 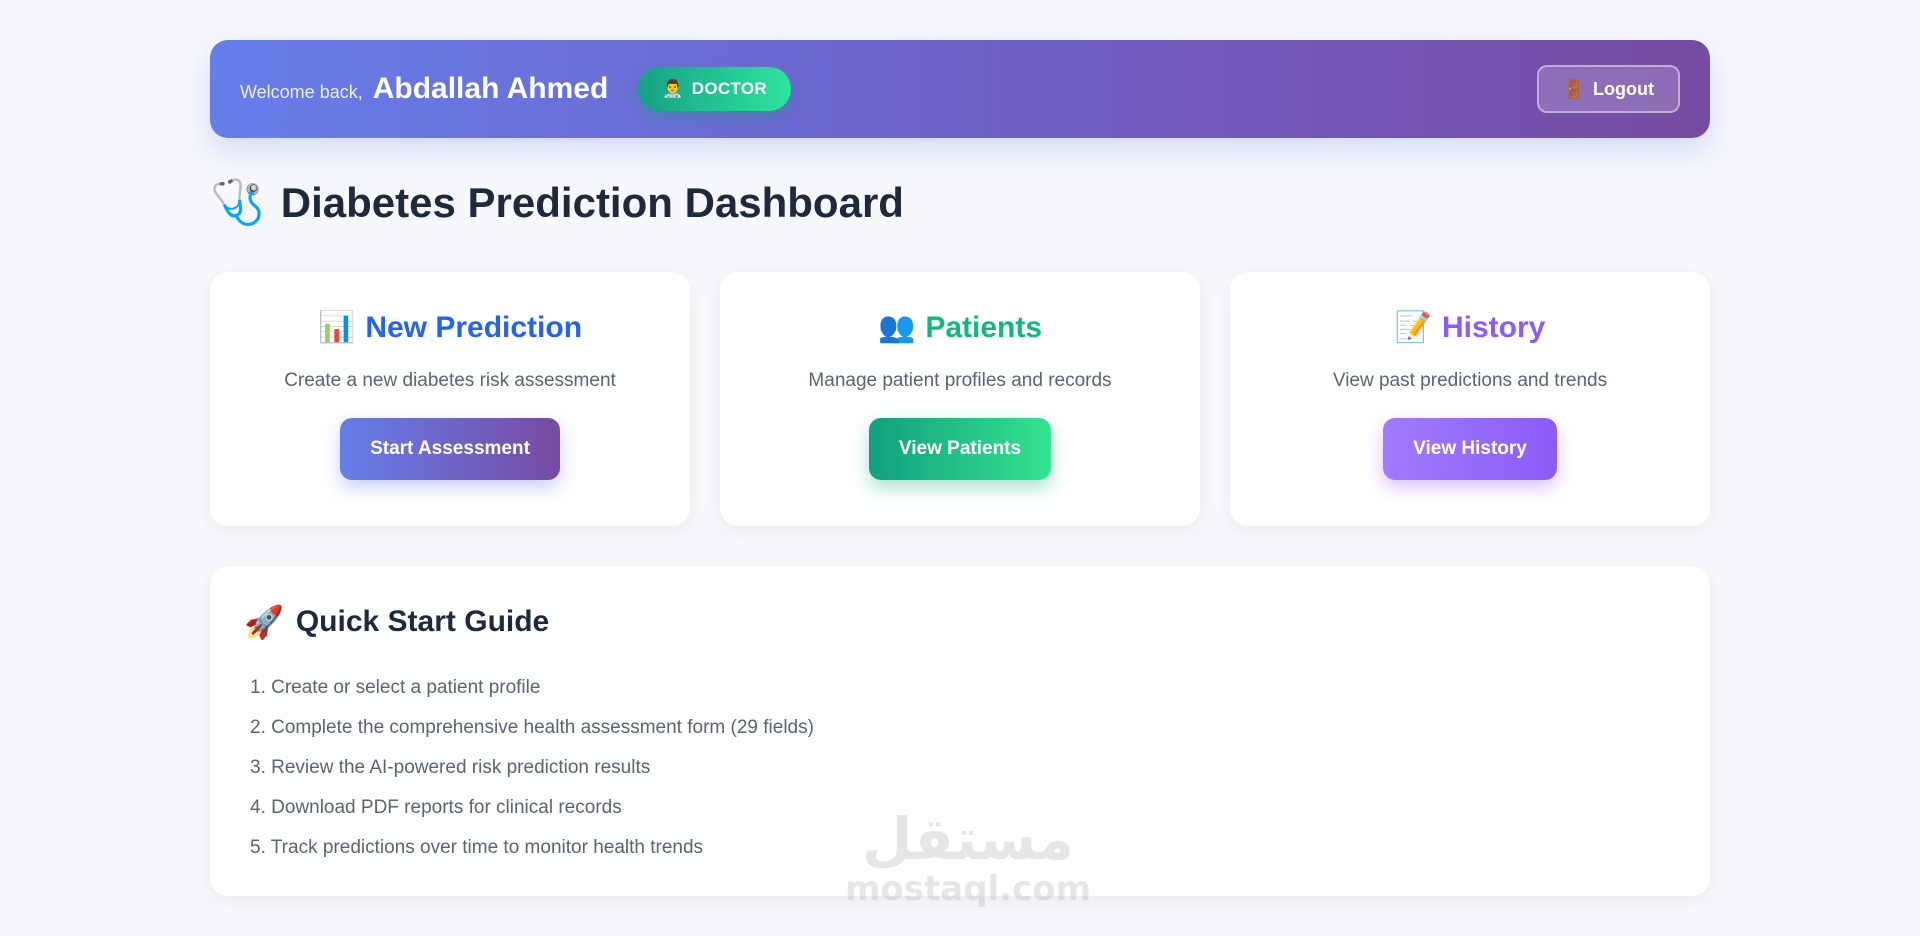 What do you see at coordinates (301, 91) in the screenshot?
I see `welcome-text: Welcome back,` at bounding box center [301, 91].